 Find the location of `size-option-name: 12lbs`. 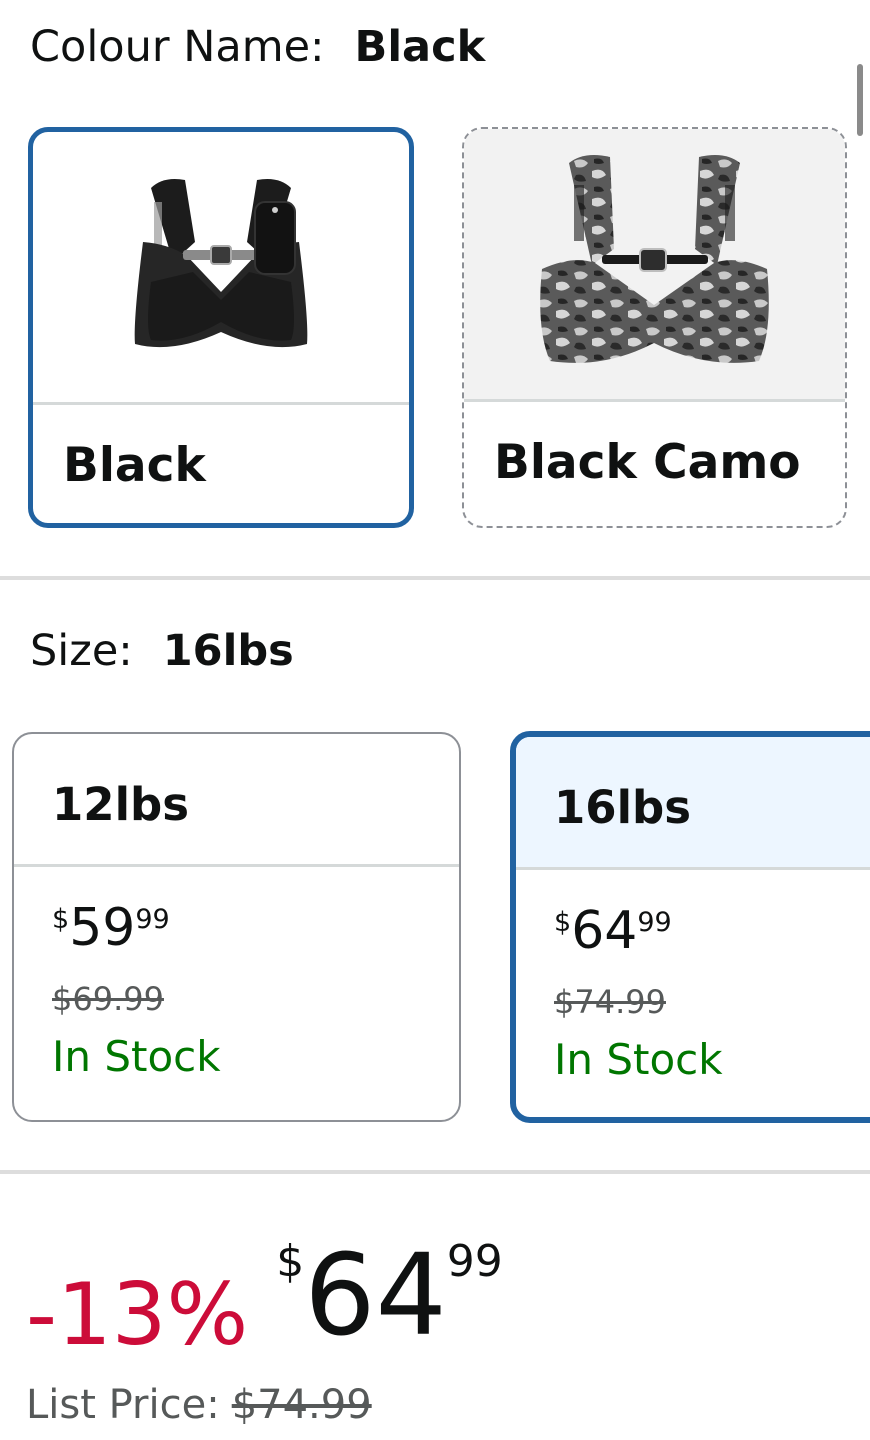

size-option-name: 12lbs is located at coordinates (121, 804).